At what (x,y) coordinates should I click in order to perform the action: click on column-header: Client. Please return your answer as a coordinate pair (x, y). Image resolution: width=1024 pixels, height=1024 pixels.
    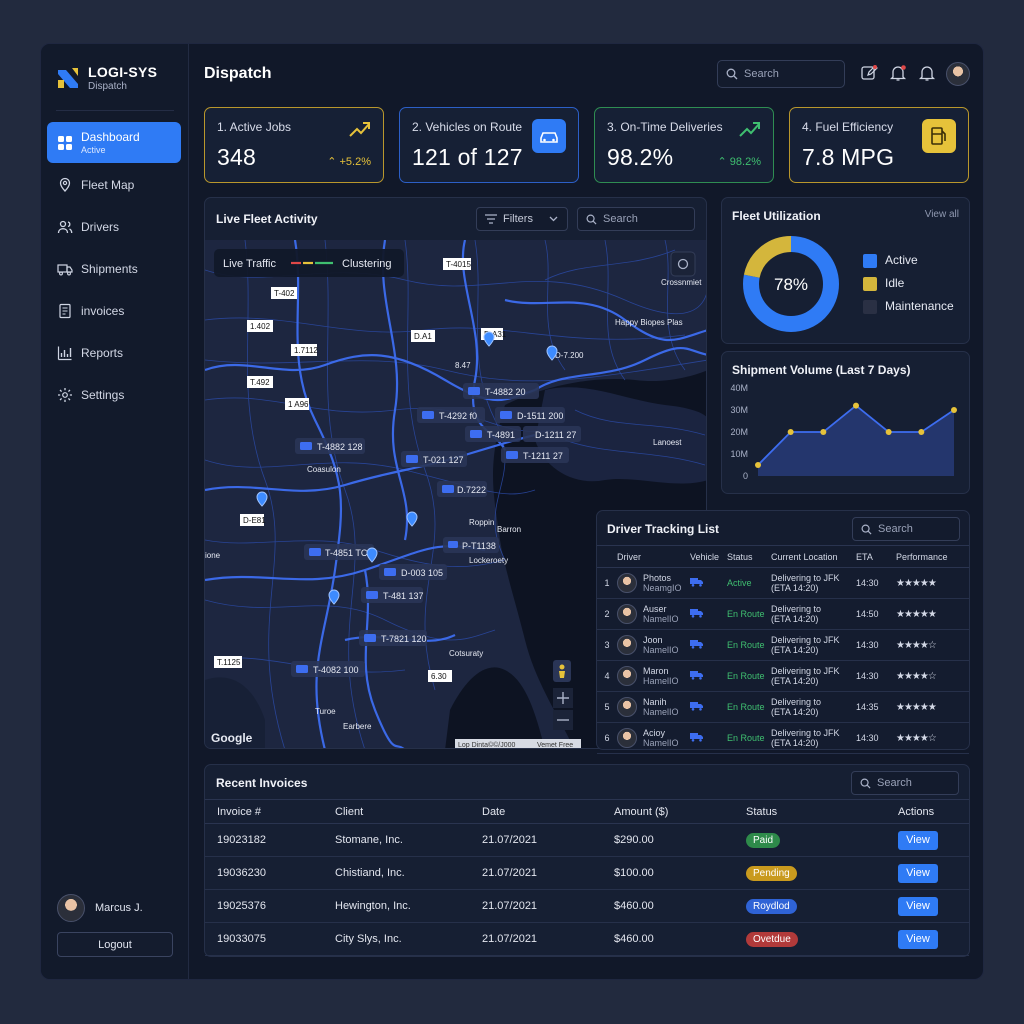
    Looking at the image, I should click on (408, 811).